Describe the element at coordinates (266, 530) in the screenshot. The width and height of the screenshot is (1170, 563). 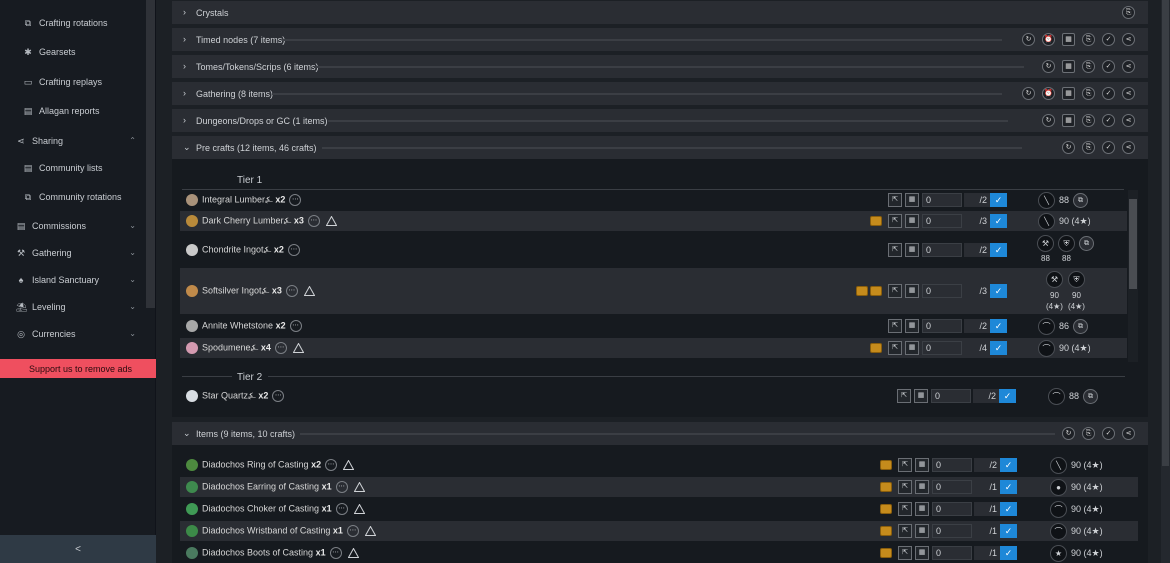
I see `item-name: Diadochos Wristband of Casting` at that location.